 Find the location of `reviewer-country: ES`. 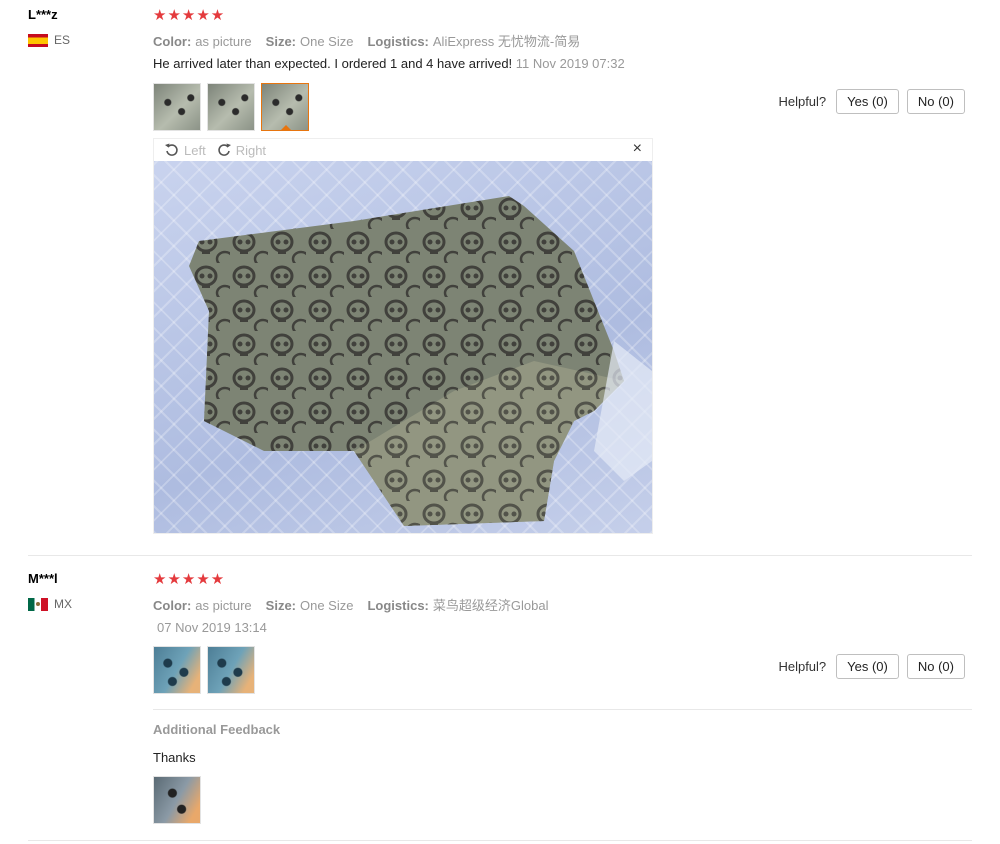

reviewer-country: ES is located at coordinates (49, 40).